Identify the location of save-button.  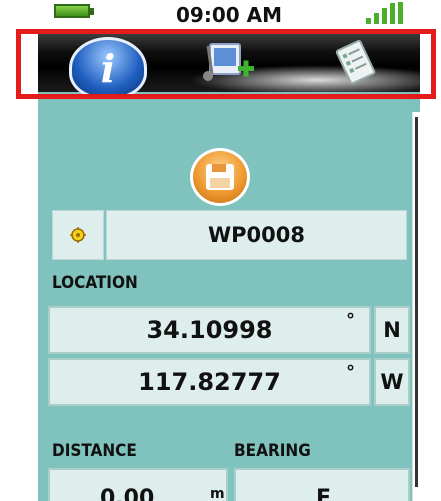
(220, 177).